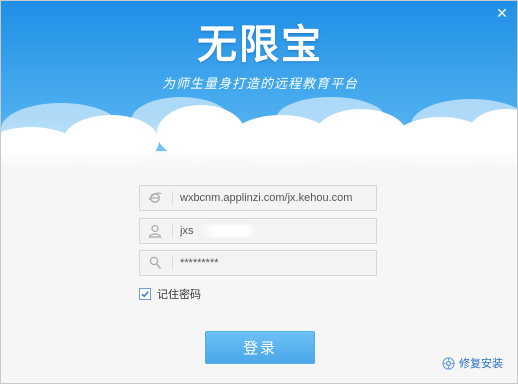 The height and width of the screenshot is (384, 518). What do you see at coordinates (228, 231) in the screenshot?
I see `redacted-username-blur` at bounding box center [228, 231].